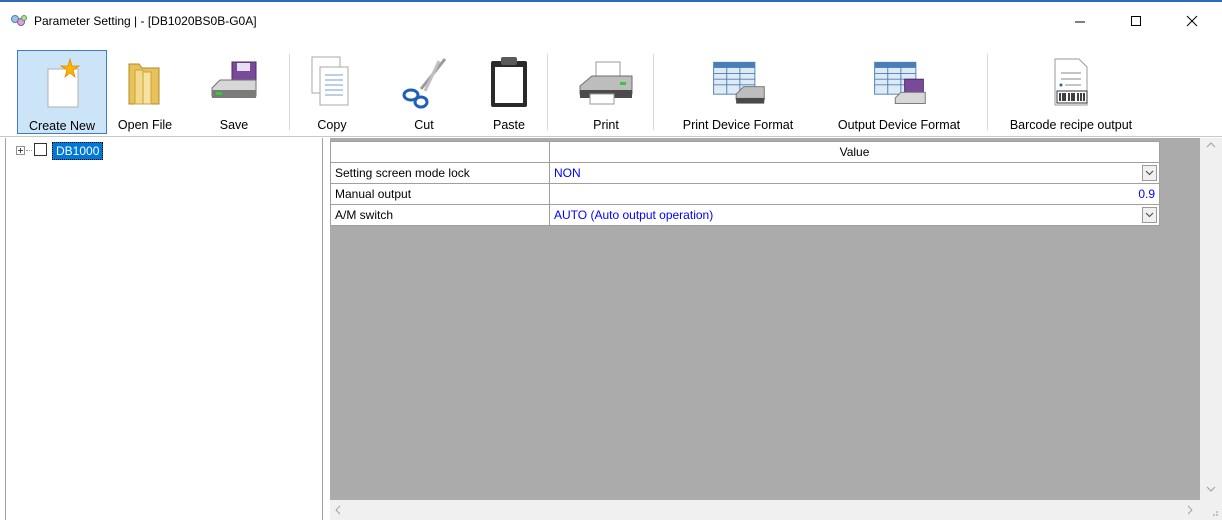  I want to click on maximize-icon, so click(1136, 21).